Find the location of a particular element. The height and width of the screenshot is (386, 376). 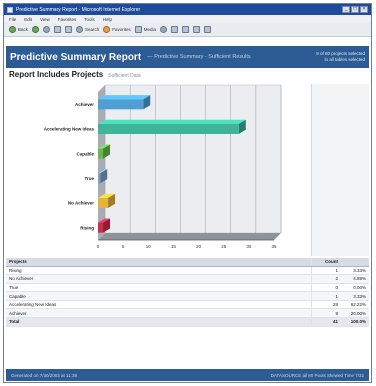

plot-floor is located at coordinates (189, 236).